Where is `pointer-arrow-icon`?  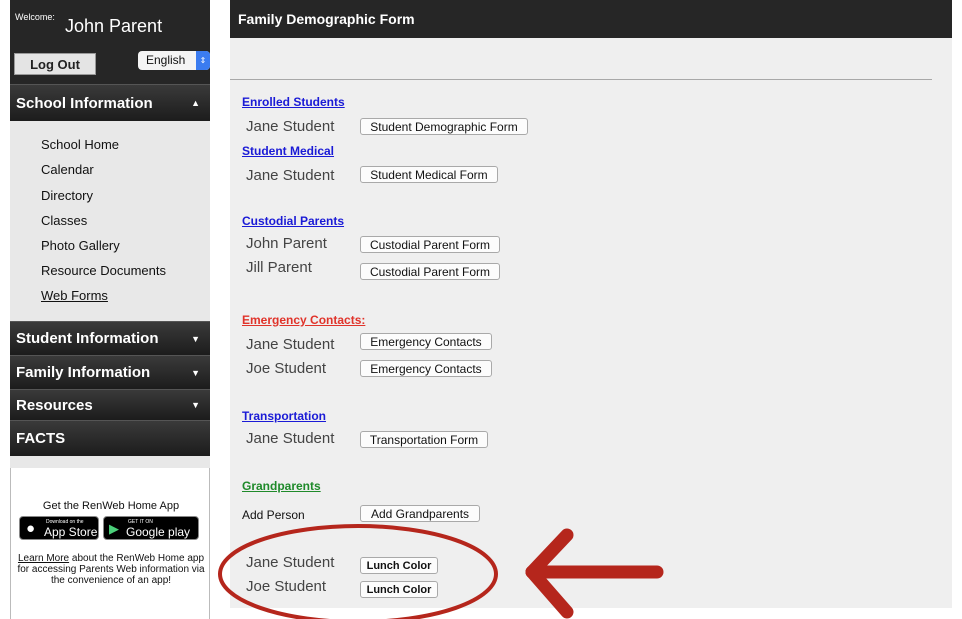 pointer-arrow-icon is located at coordinates (594, 573).